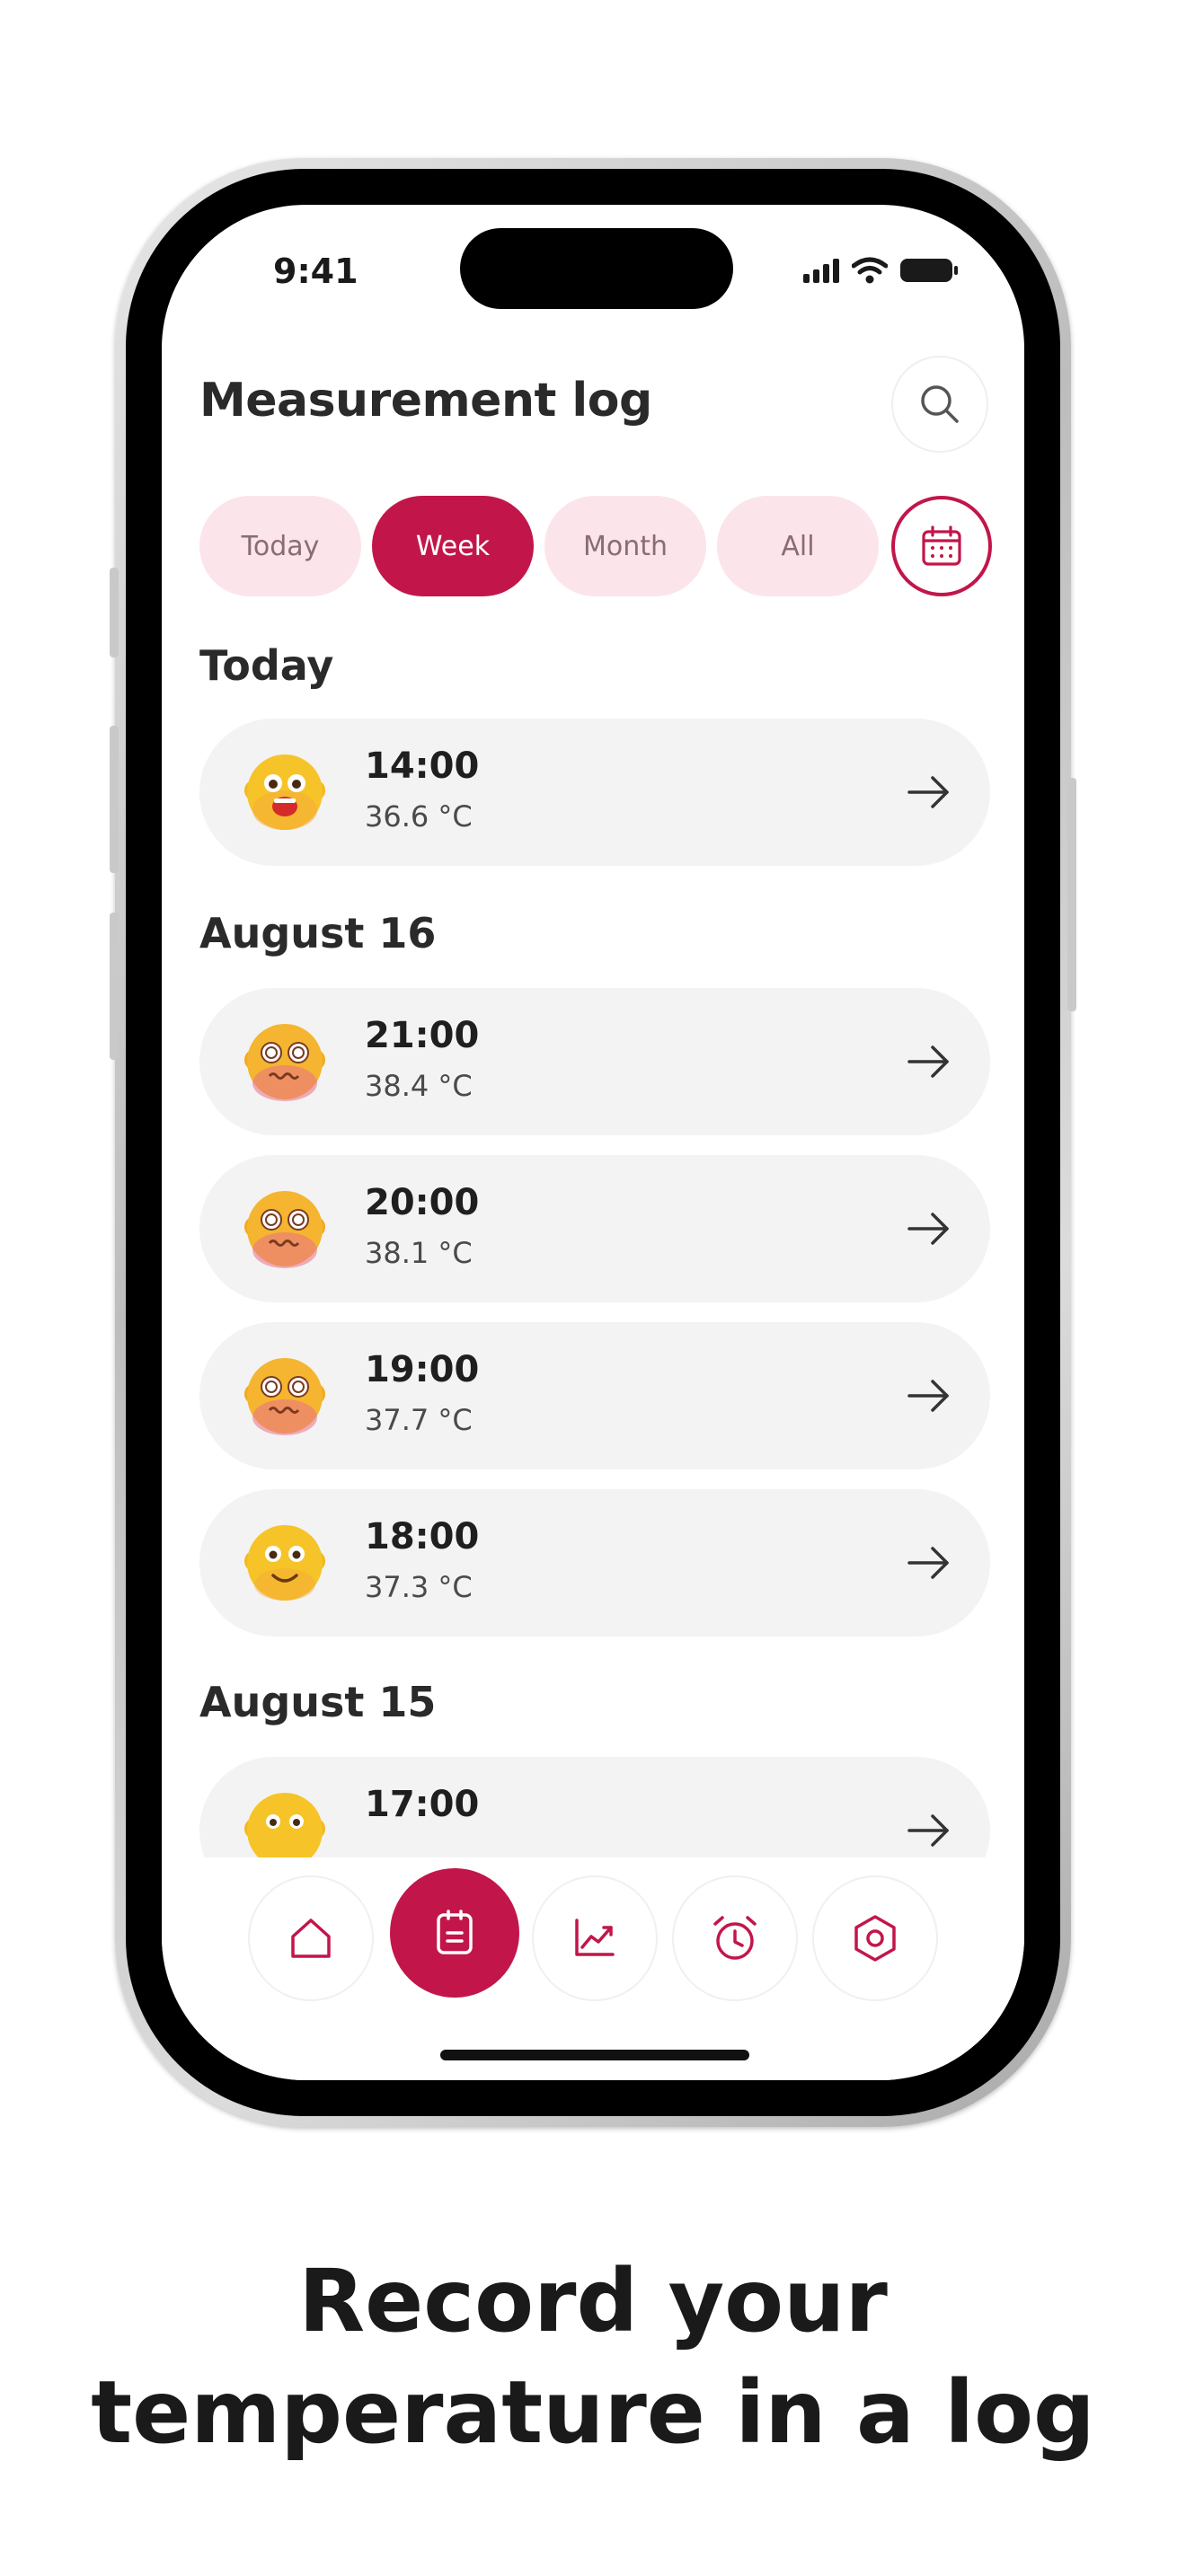 This screenshot has height=2576, width=1186. I want to click on calendar-icon, so click(942, 545).